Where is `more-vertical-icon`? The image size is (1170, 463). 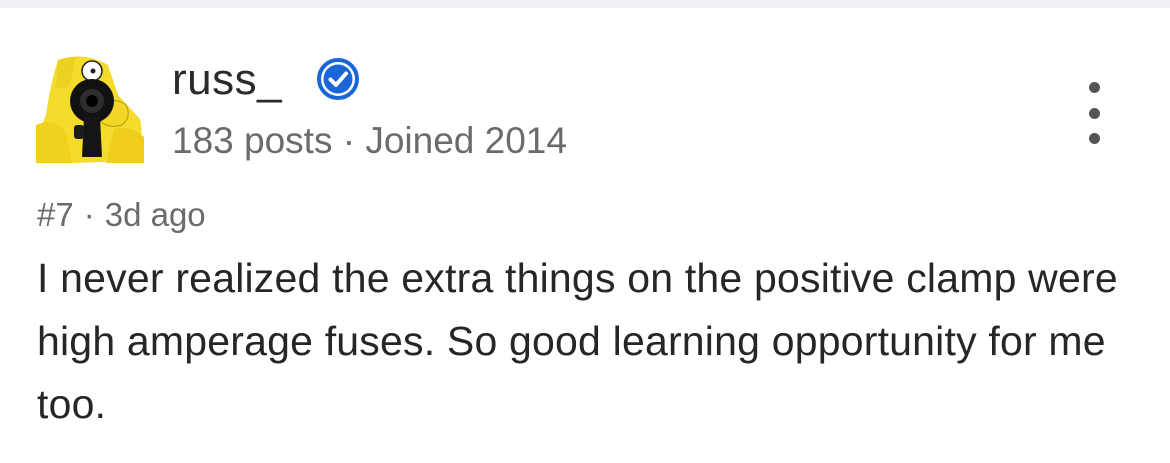
more-vertical-icon is located at coordinates (1094, 113).